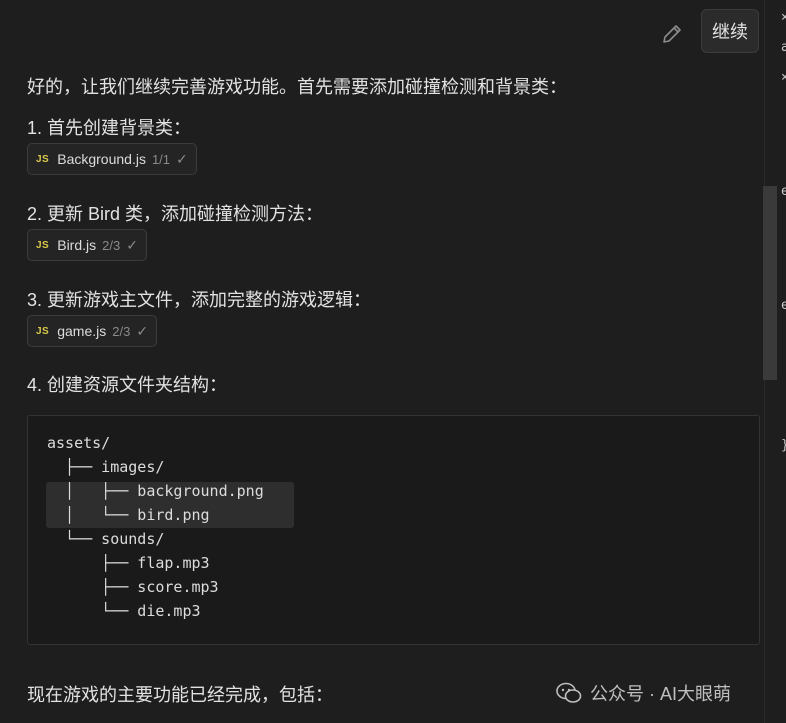 The height and width of the screenshot is (723, 786). I want to click on file-name: Bird.js, so click(77, 245).